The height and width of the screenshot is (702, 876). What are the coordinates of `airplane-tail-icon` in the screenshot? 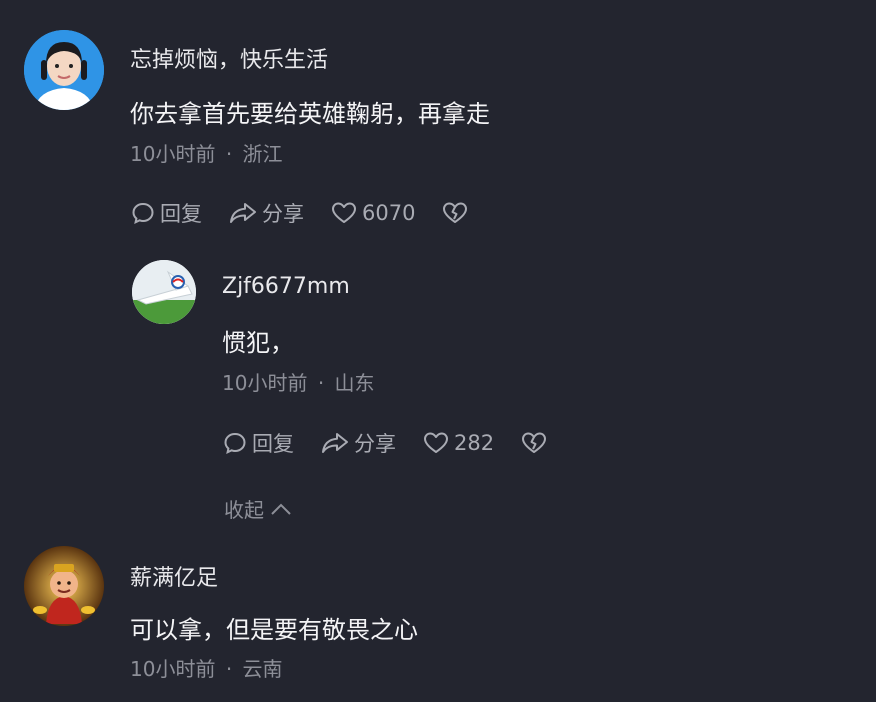 It's located at (164, 292).